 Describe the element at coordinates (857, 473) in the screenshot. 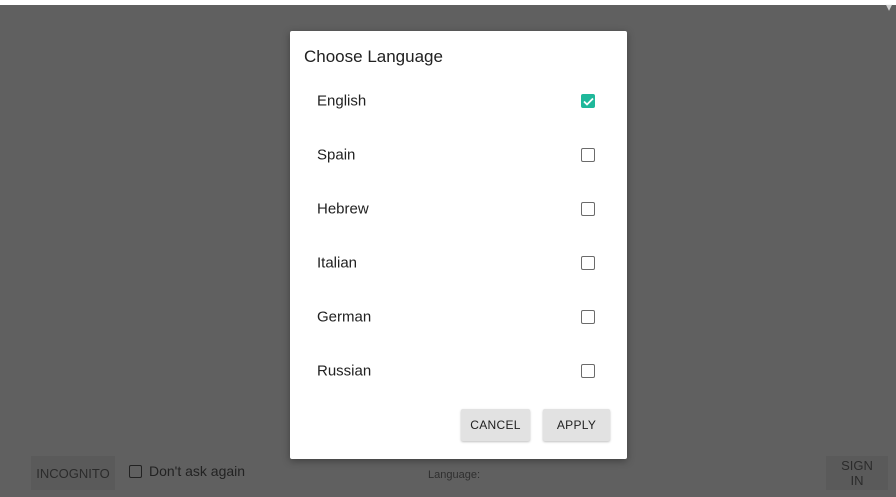

I see `sign-in-button: SIGN IN` at that location.